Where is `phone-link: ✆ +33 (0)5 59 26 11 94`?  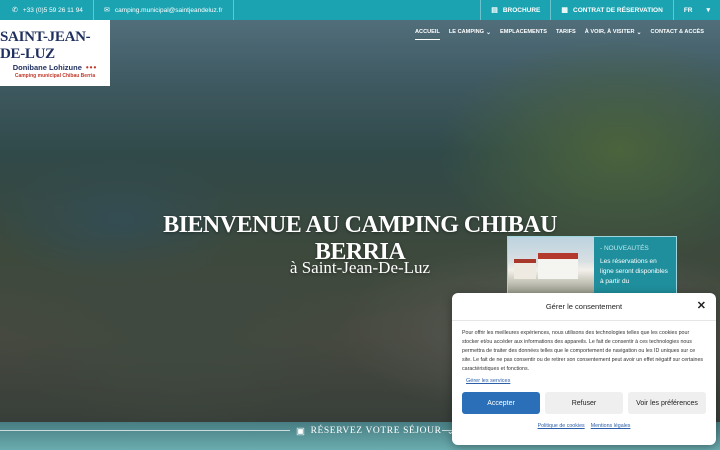 phone-link: ✆ +33 (0)5 59 26 11 94 is located at coordinates (47, 10).